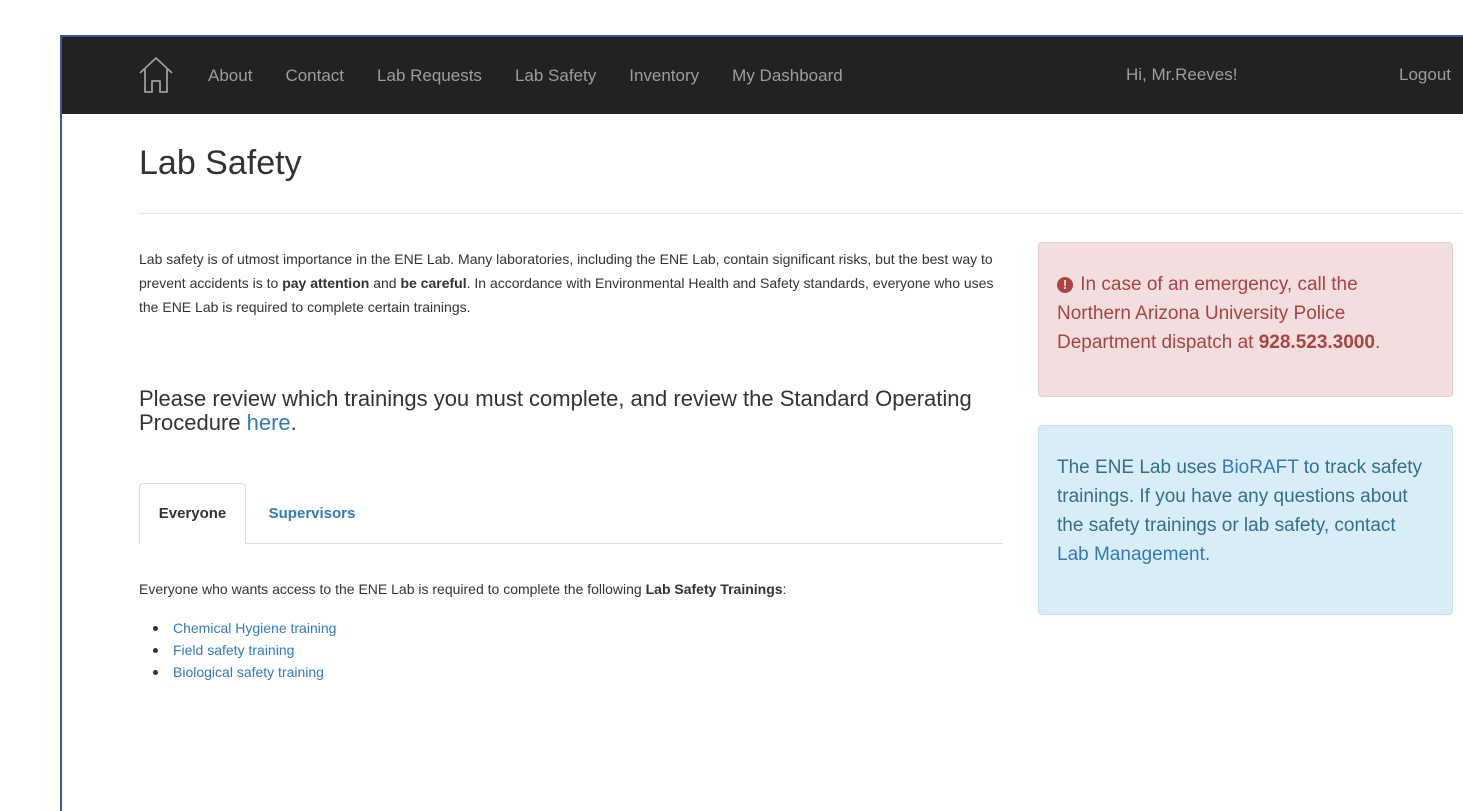 Image resolution: width=1463 pixels, height=811 pixels. I want to click on exclamation-circle-icon: !, so click(1065, 285).